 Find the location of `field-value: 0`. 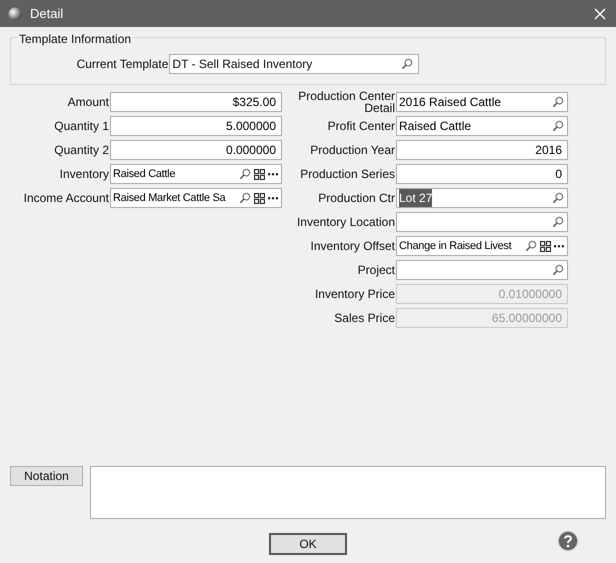

field-value: 0 is located at coordinates (558, 174).